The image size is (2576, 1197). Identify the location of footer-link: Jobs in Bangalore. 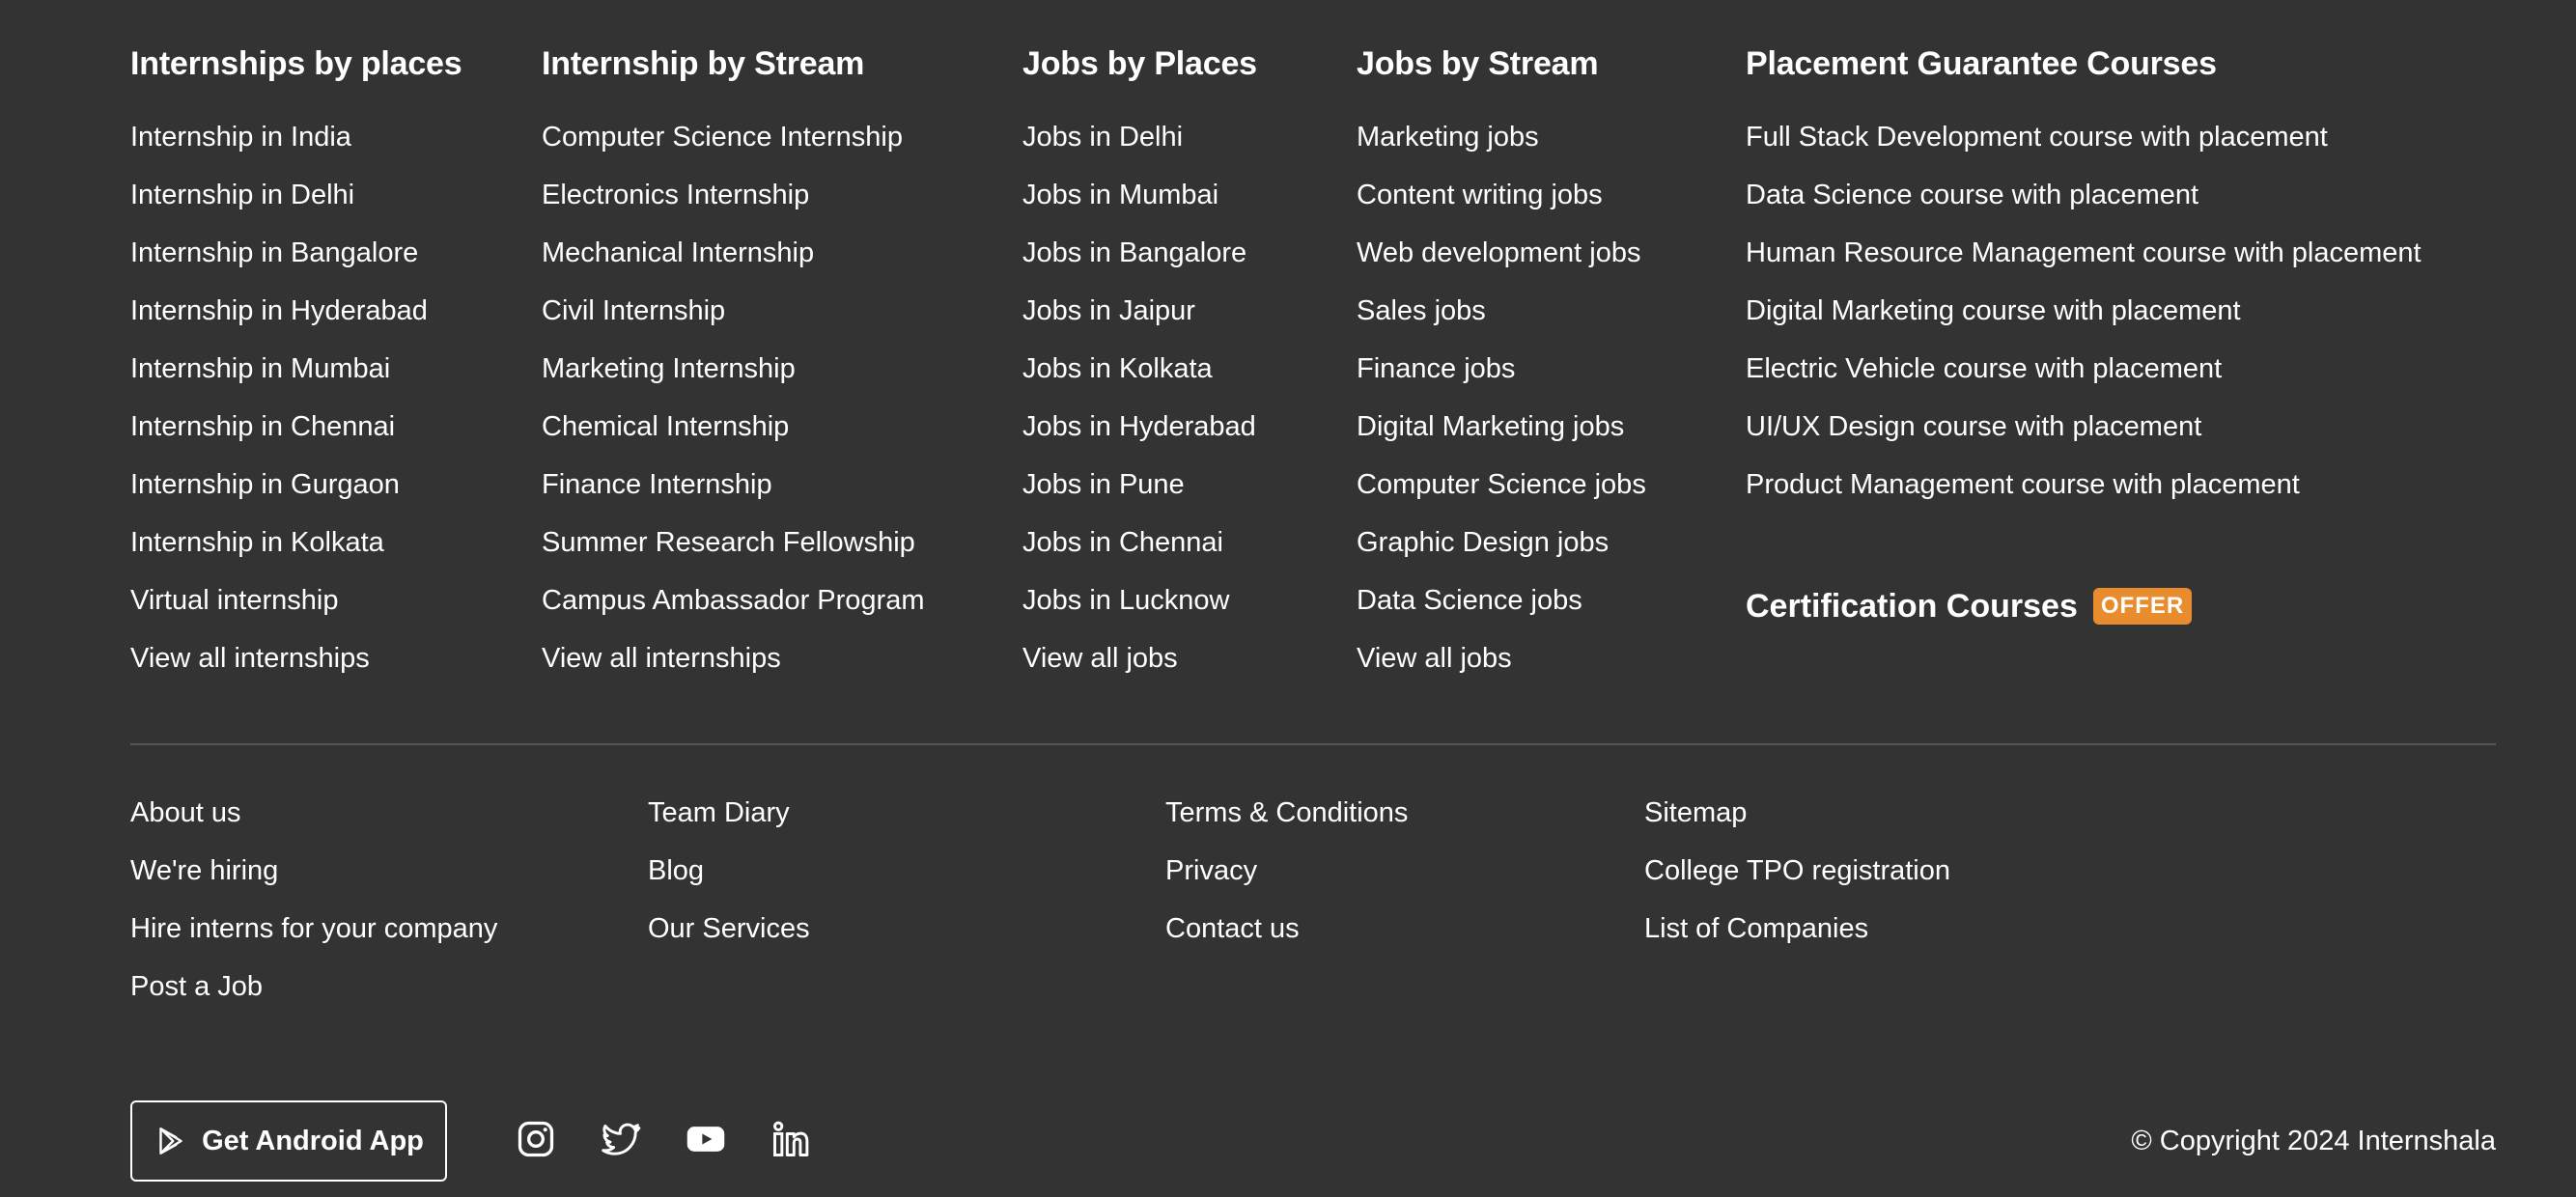
(1134, 252).